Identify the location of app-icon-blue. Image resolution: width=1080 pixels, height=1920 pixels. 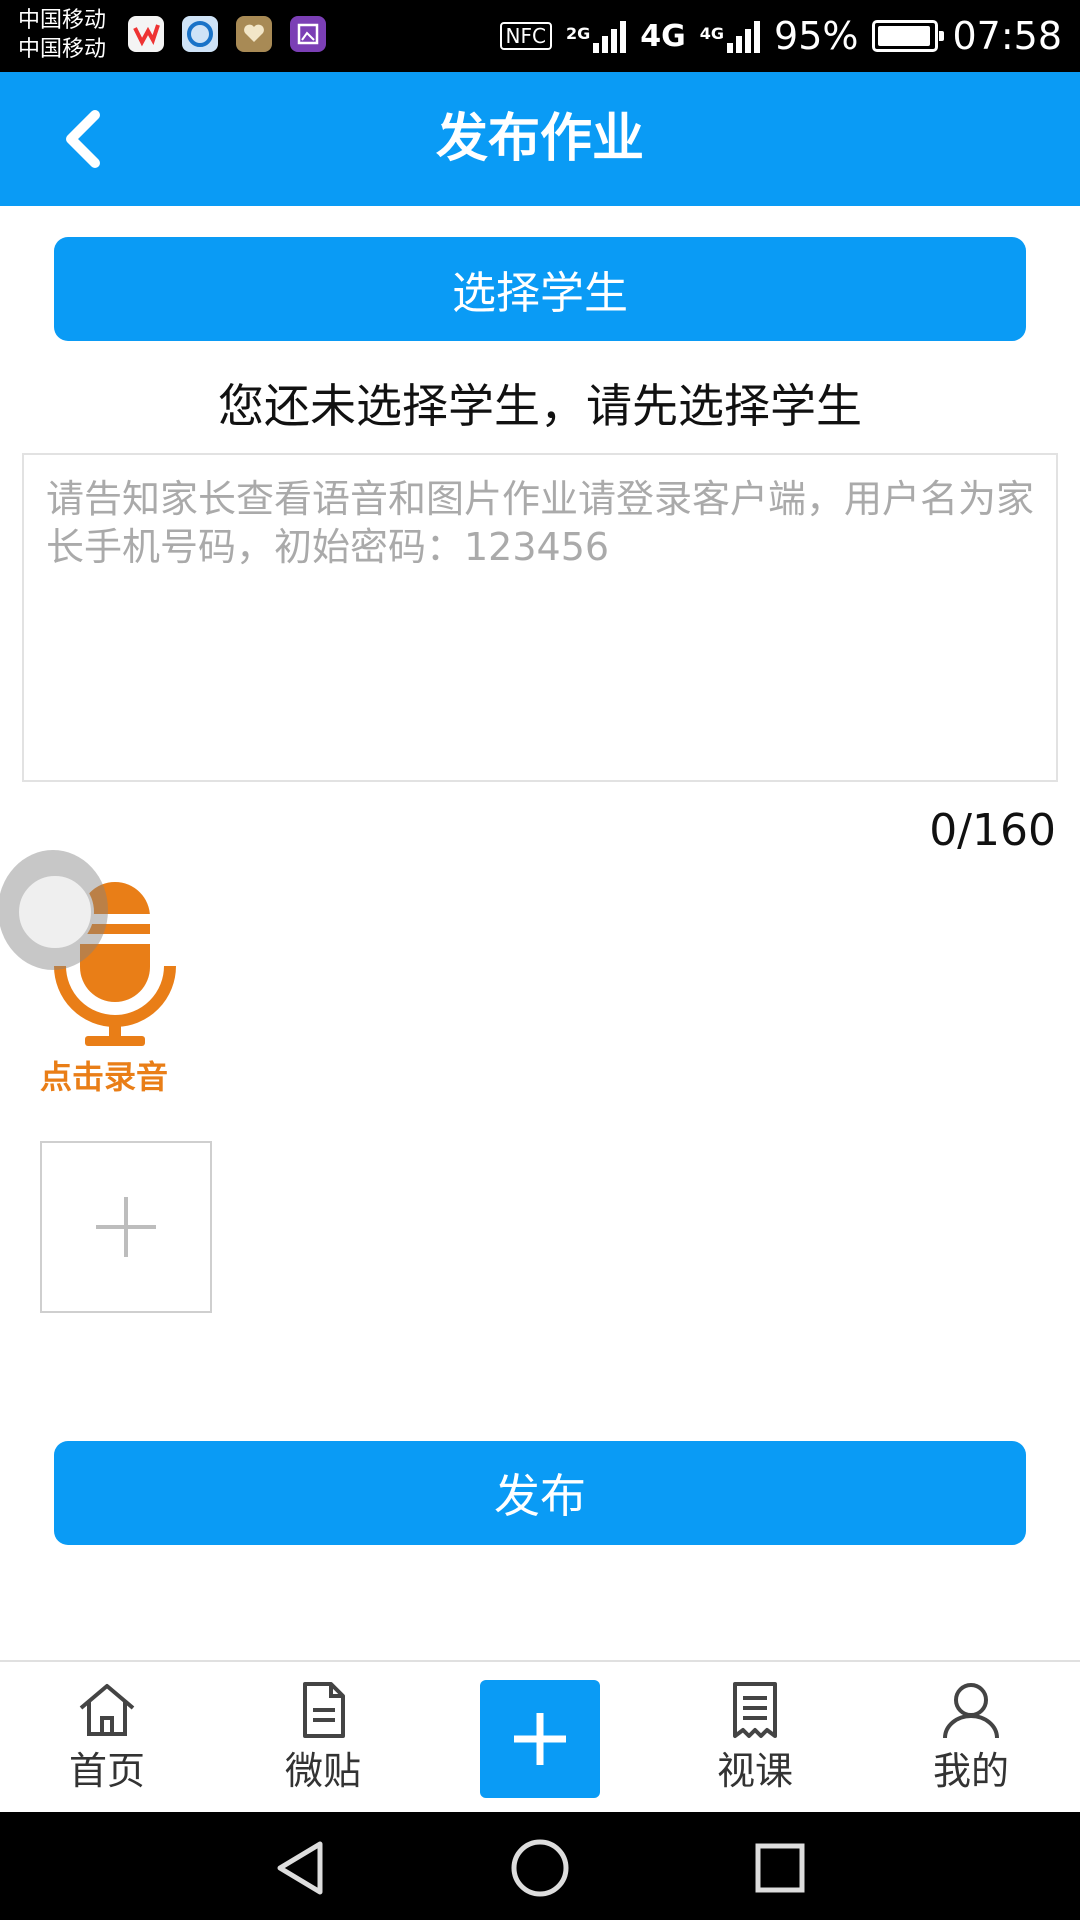
(200, 34).